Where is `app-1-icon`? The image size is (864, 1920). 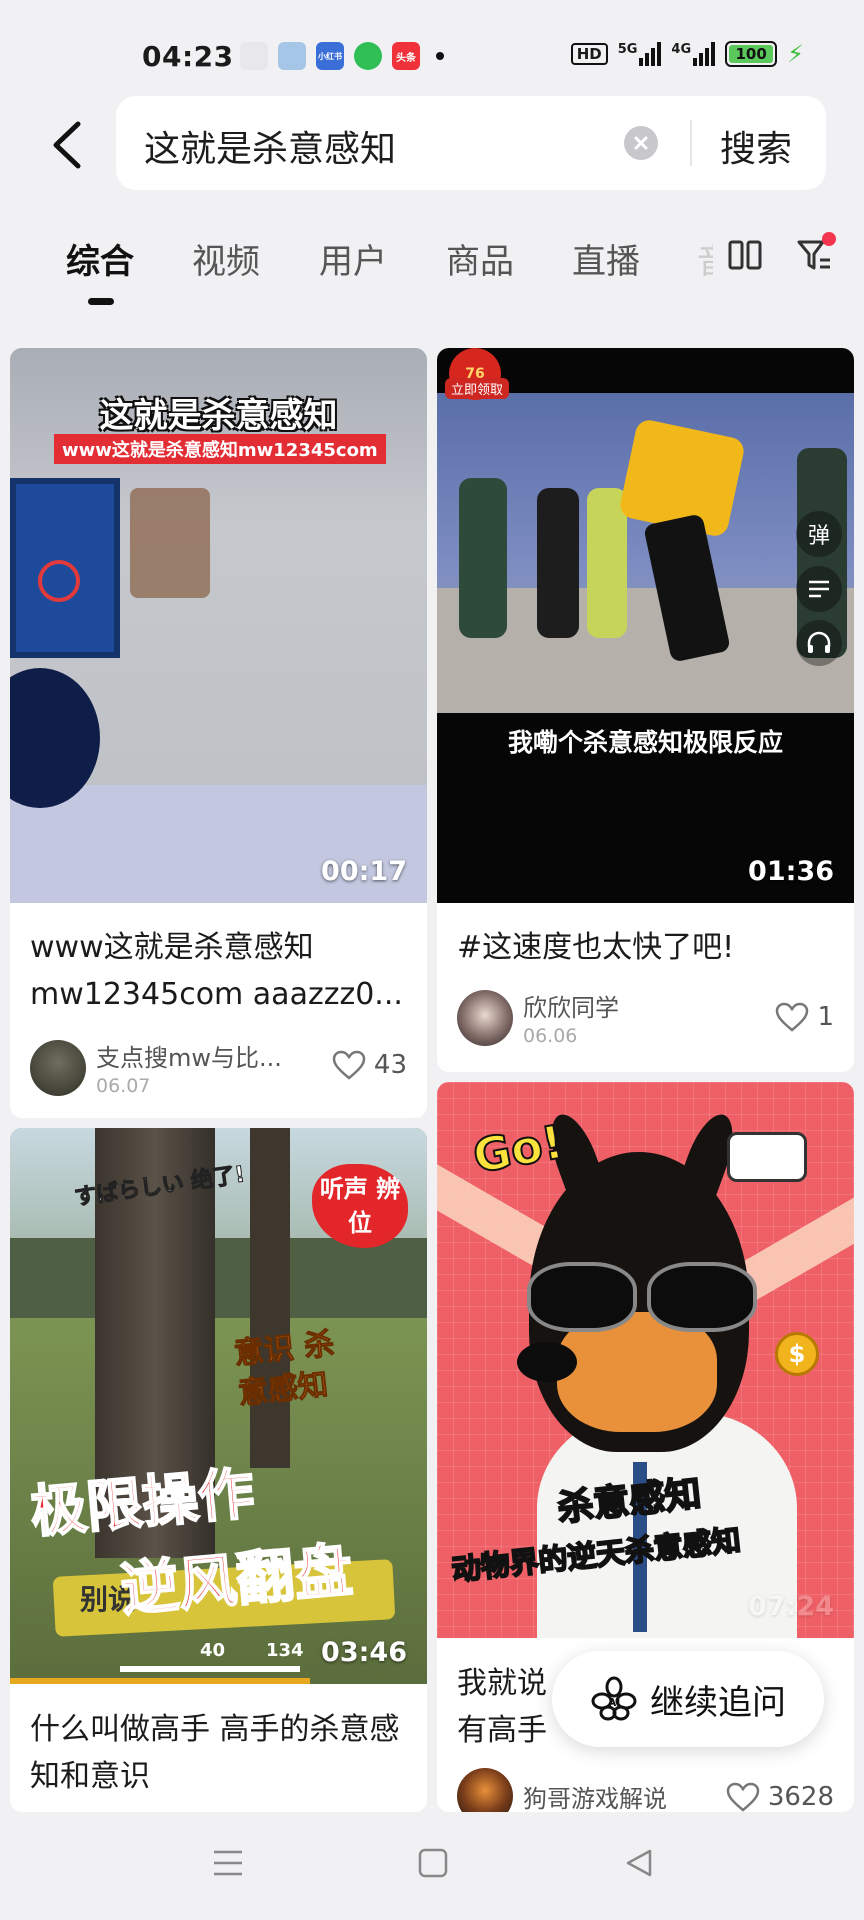
app-1-icon is located at coordinates (254, 56).